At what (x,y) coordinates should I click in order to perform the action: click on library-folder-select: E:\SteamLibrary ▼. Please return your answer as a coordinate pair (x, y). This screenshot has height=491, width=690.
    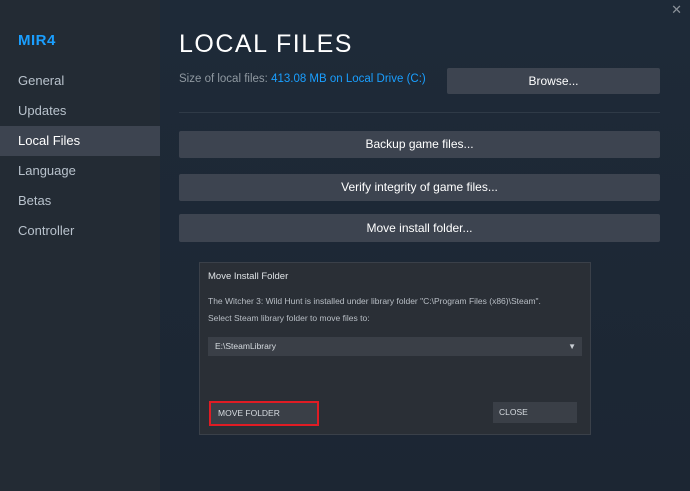
    Looking at the image, I should click on (395, 346).